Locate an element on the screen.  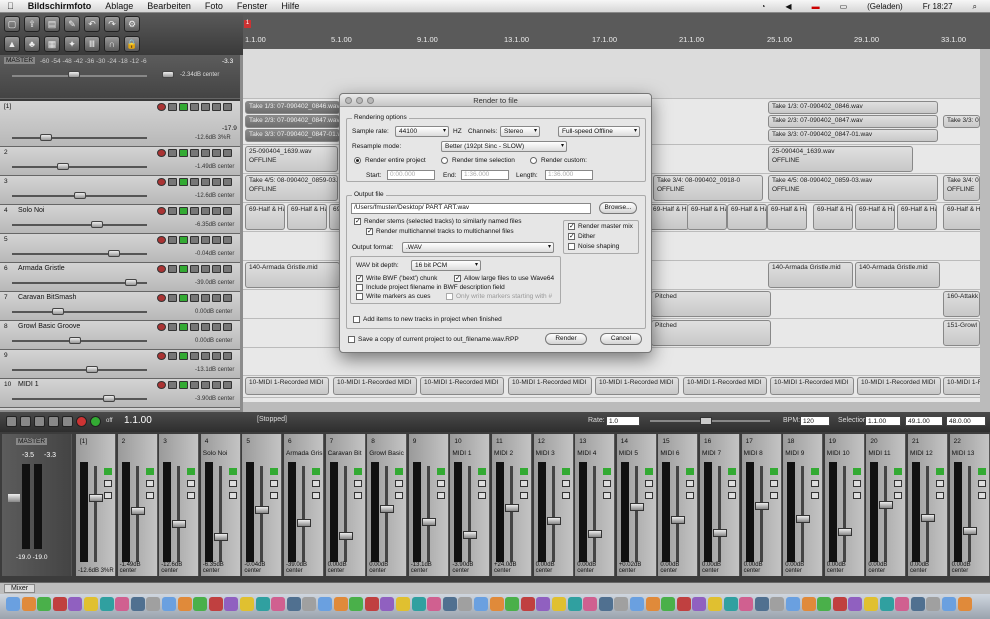
crossfade-icon: ∩ is located at coordinates (112, 44).